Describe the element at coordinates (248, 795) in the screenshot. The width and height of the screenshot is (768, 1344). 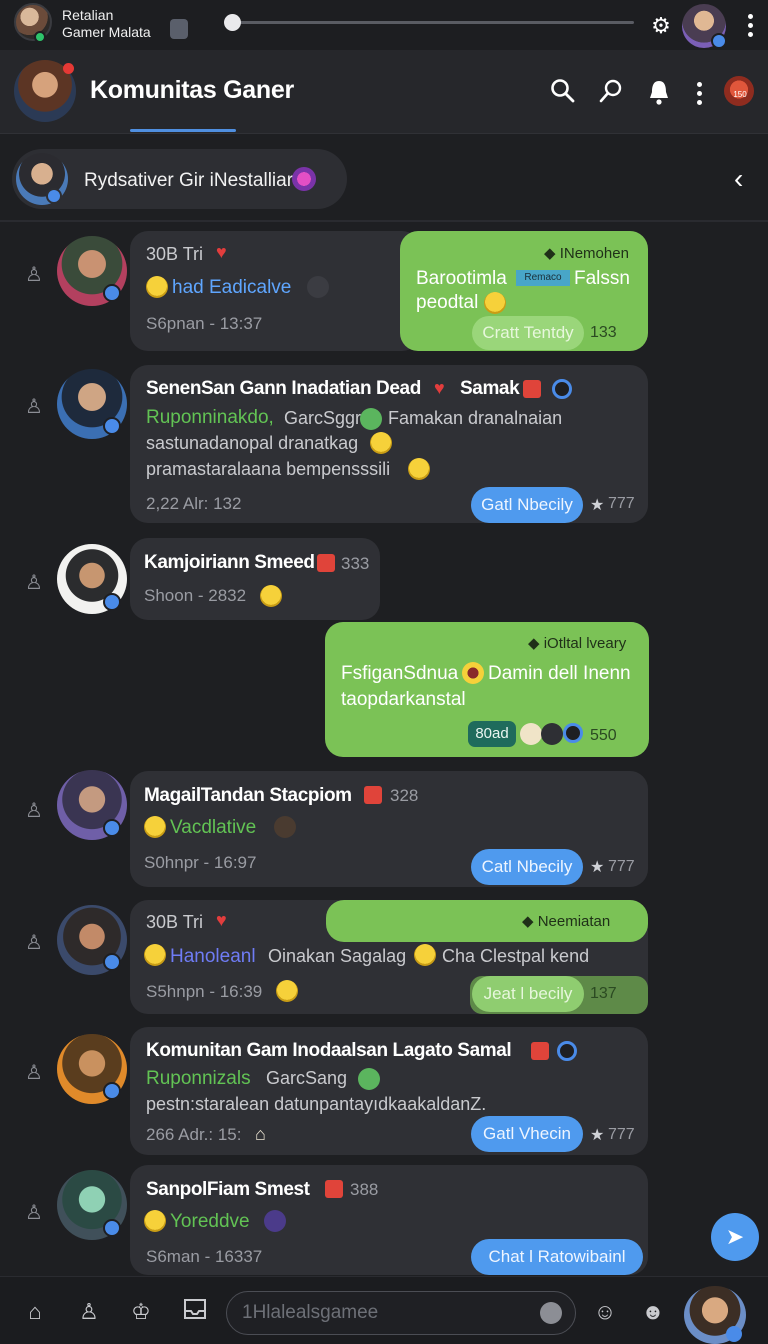
I see `sender-name: MagailTandan Stacpiom` at that location.